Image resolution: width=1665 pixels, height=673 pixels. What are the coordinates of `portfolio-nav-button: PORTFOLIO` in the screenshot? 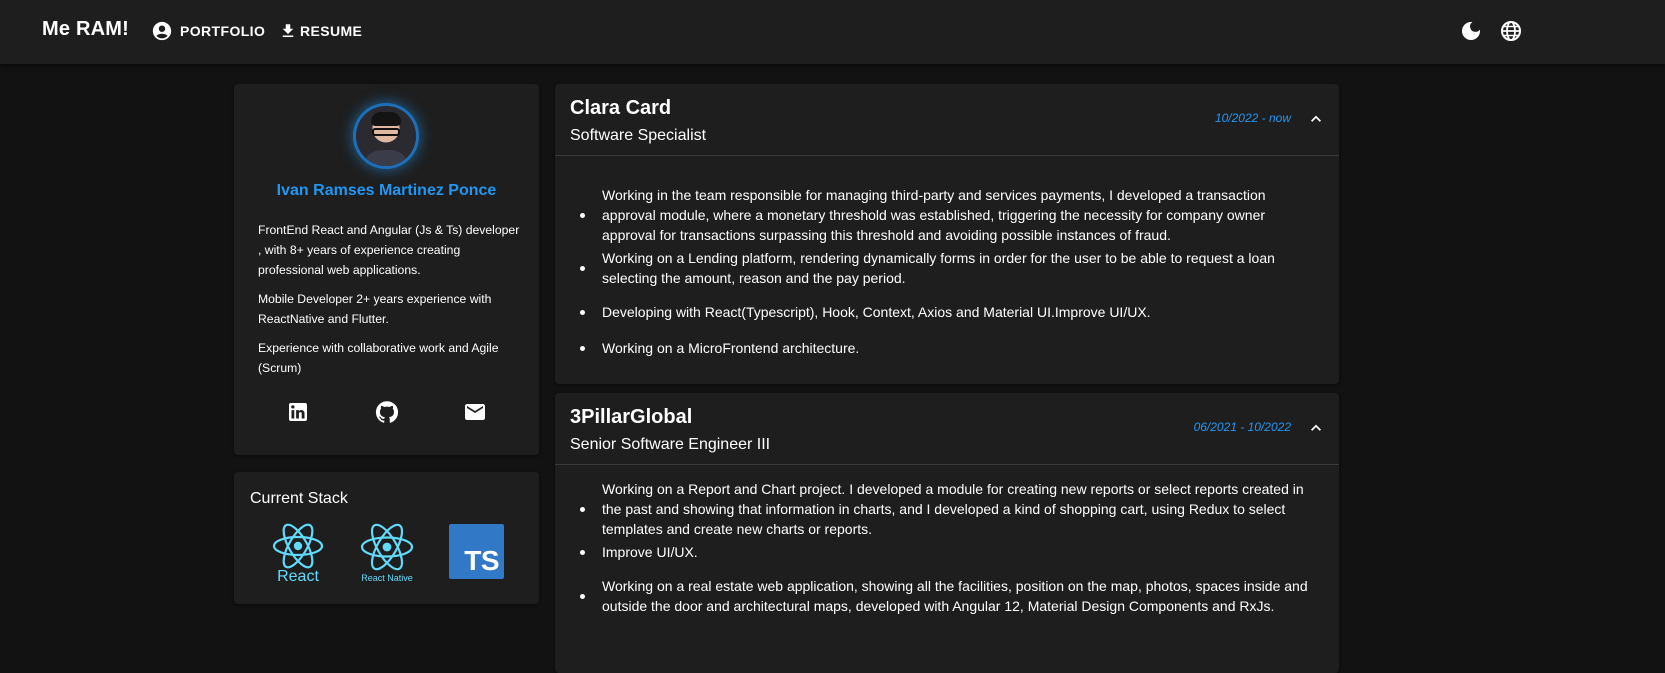 It's located at (208, 31).